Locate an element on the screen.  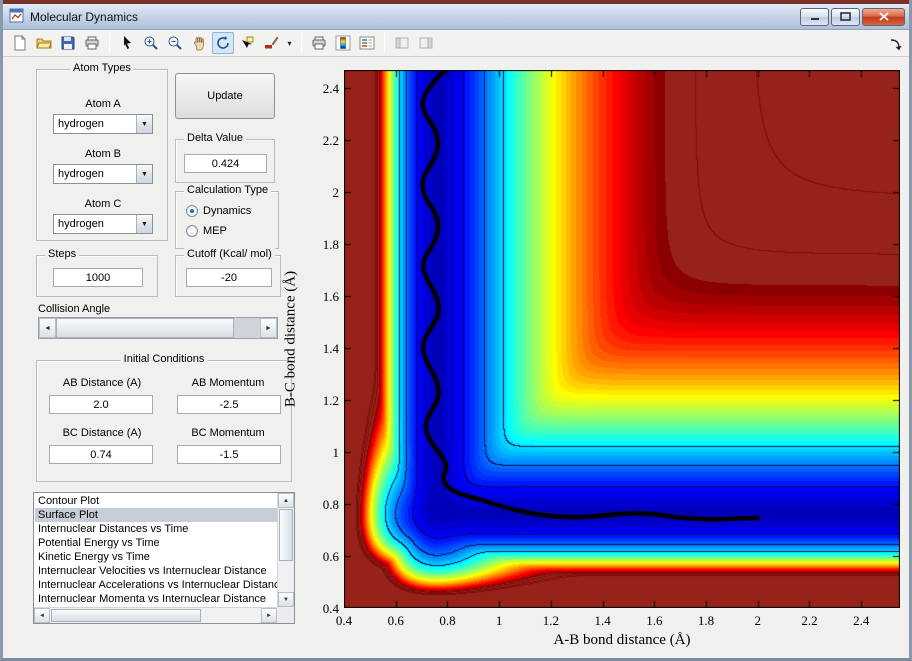
calc-radio: MEP is located at coordinates (206, 231).